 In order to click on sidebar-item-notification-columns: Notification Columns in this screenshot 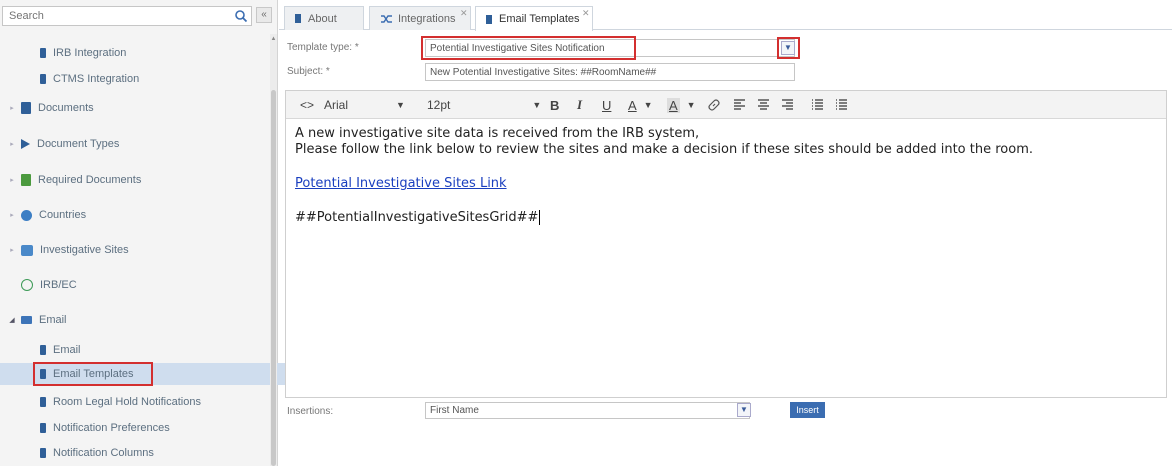, I will do `click(154, 453)`.